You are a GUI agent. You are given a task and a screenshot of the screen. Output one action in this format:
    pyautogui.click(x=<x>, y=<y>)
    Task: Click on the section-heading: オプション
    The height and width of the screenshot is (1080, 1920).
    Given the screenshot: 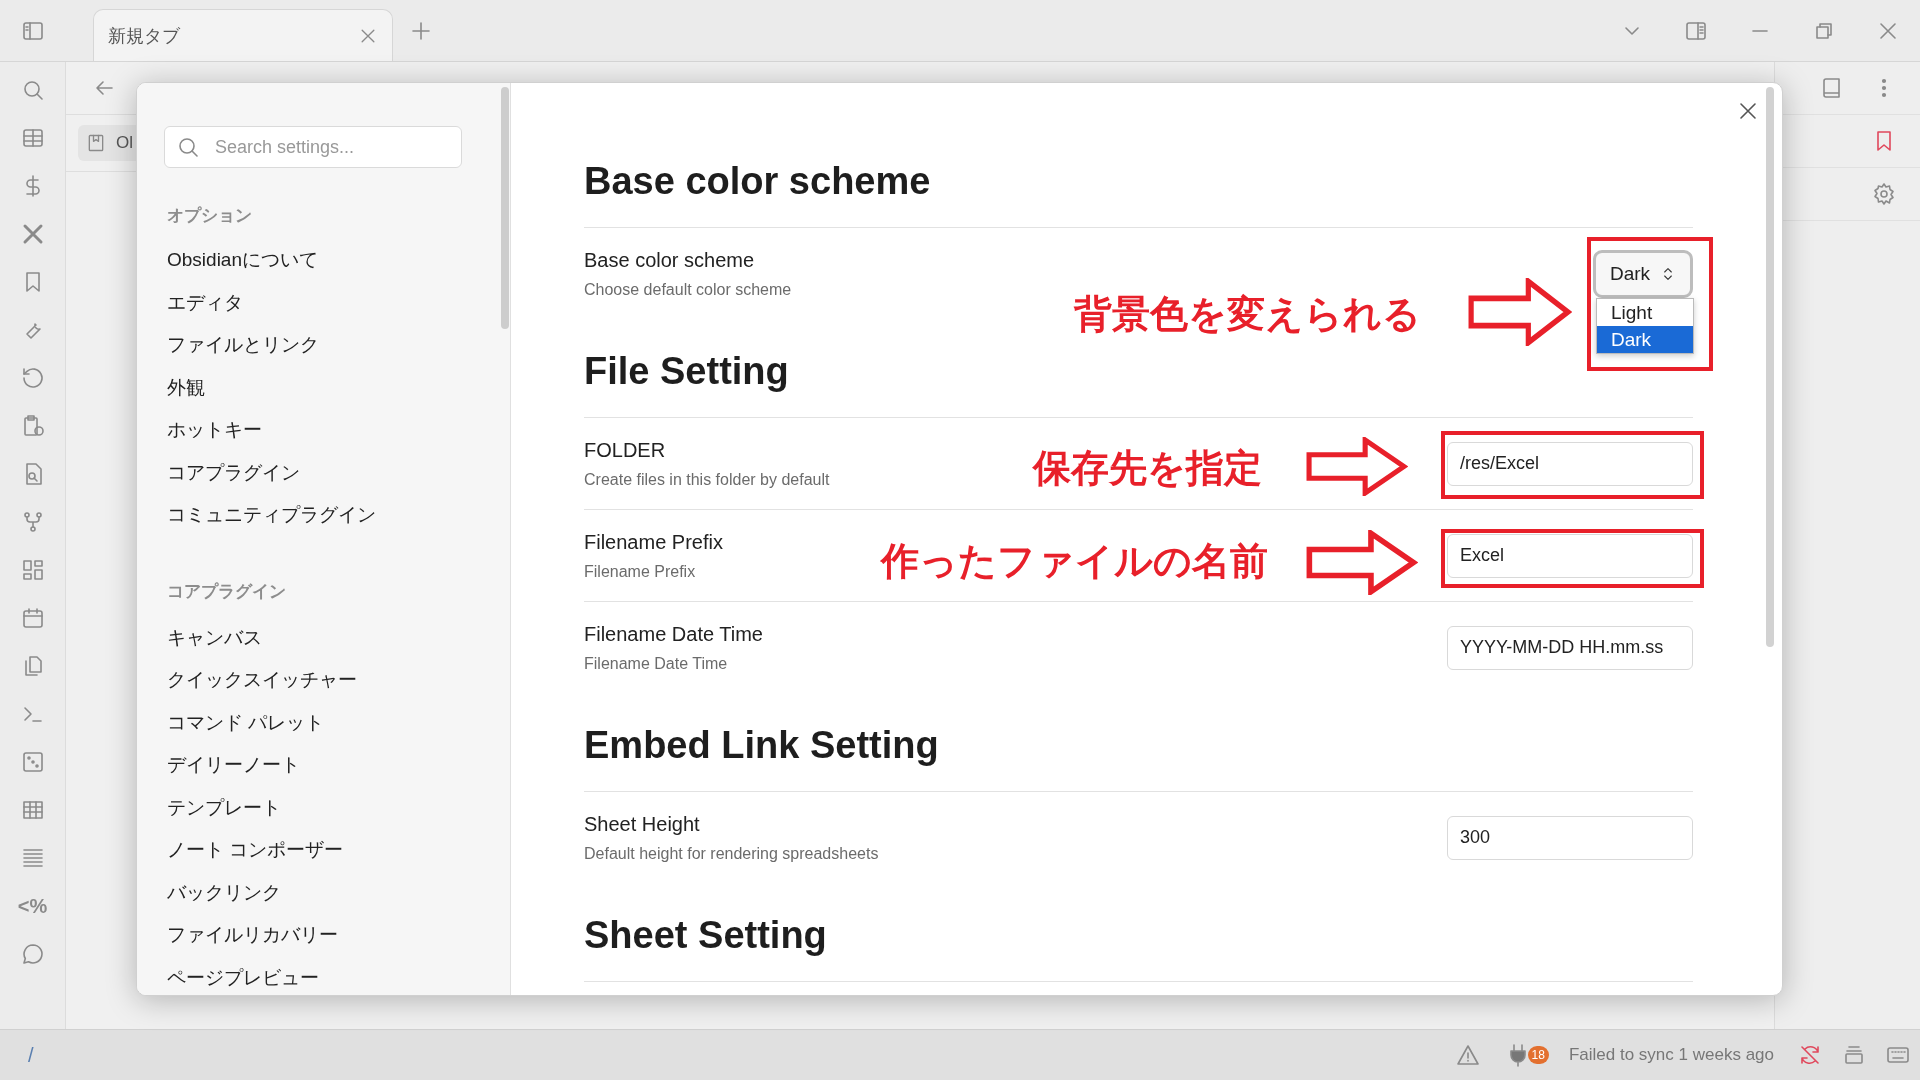 What is the action you would take?
    pyautogui.click(x=209, y=216)
    